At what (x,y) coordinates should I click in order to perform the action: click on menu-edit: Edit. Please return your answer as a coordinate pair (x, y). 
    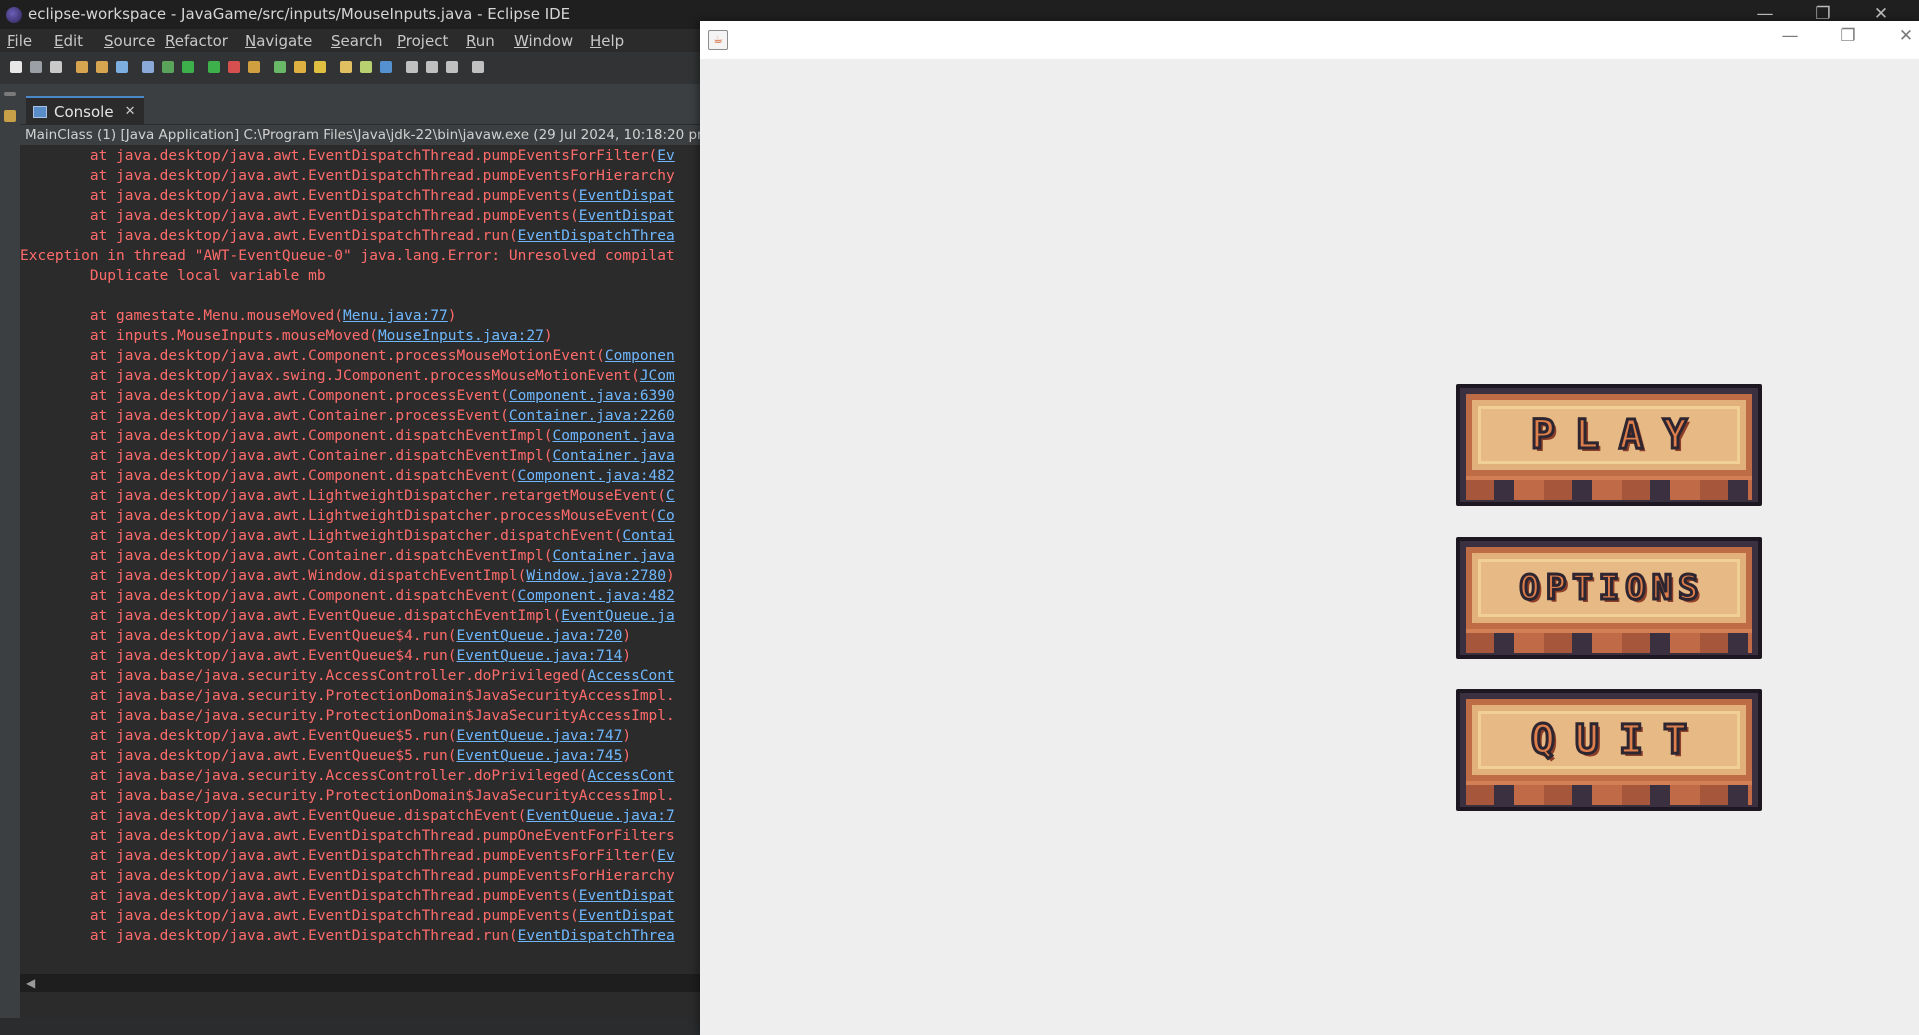
    Looking at the image, I should click on (68, 41).